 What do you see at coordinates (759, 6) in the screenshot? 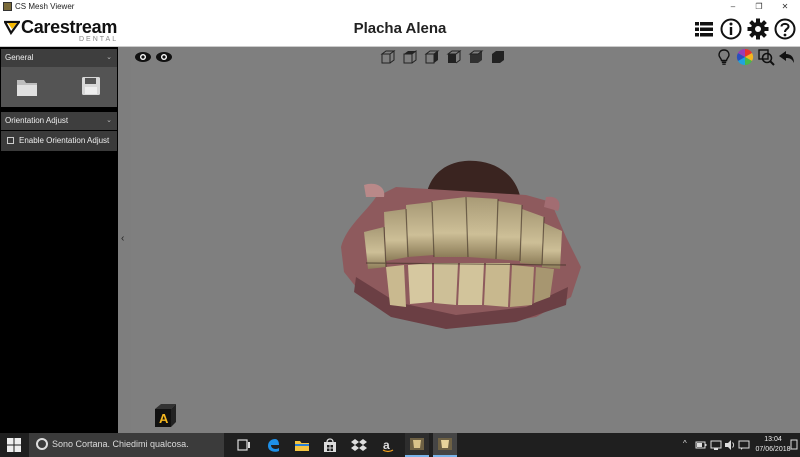
I see `restore-button: ❐` at bounding box center [759, 6].